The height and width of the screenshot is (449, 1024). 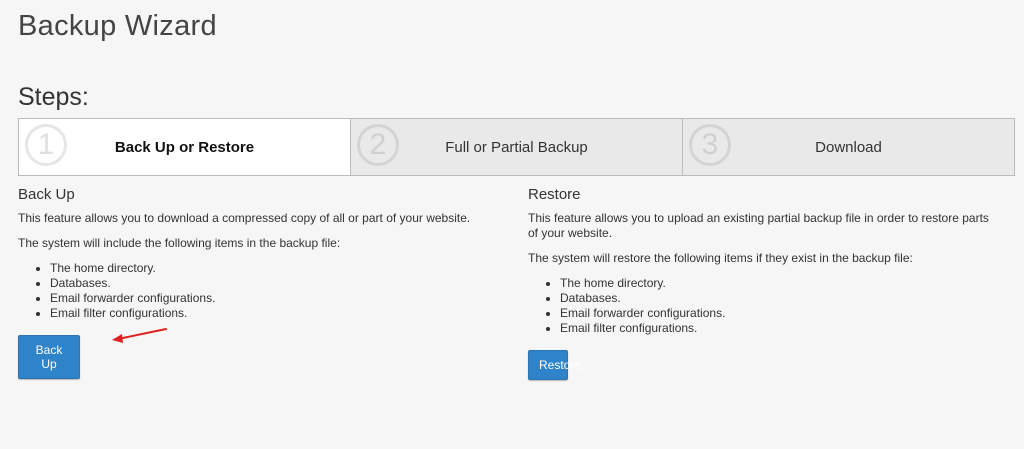 I want to click on step-label: Full or Partial Backup, so click(x=516, y=147).